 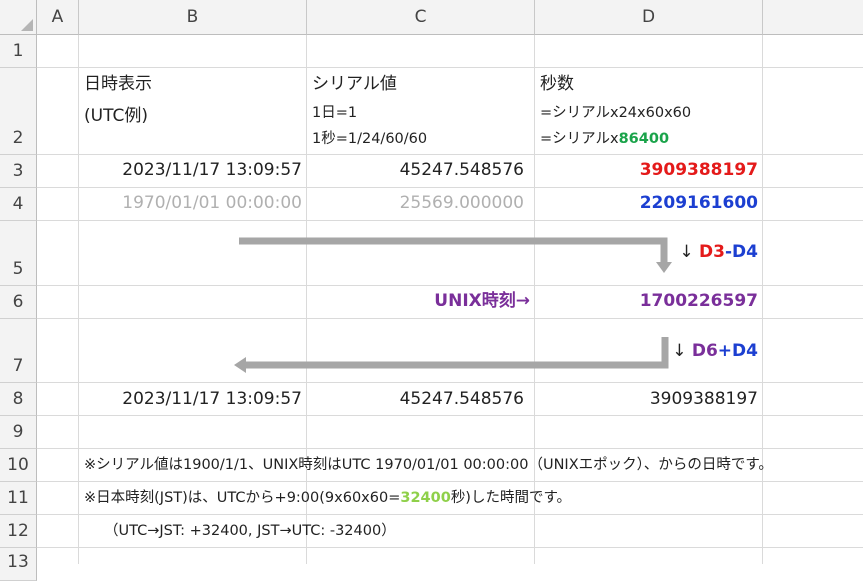 I want to click on arrow-d3-to-d6, so click(x=455, y=255).